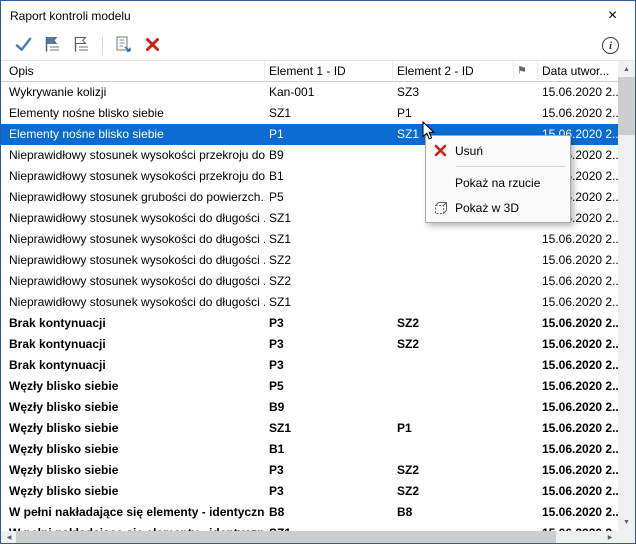 This screenshot has height=544, width=636. I want to click on add-flag-button, so click(52, 46).